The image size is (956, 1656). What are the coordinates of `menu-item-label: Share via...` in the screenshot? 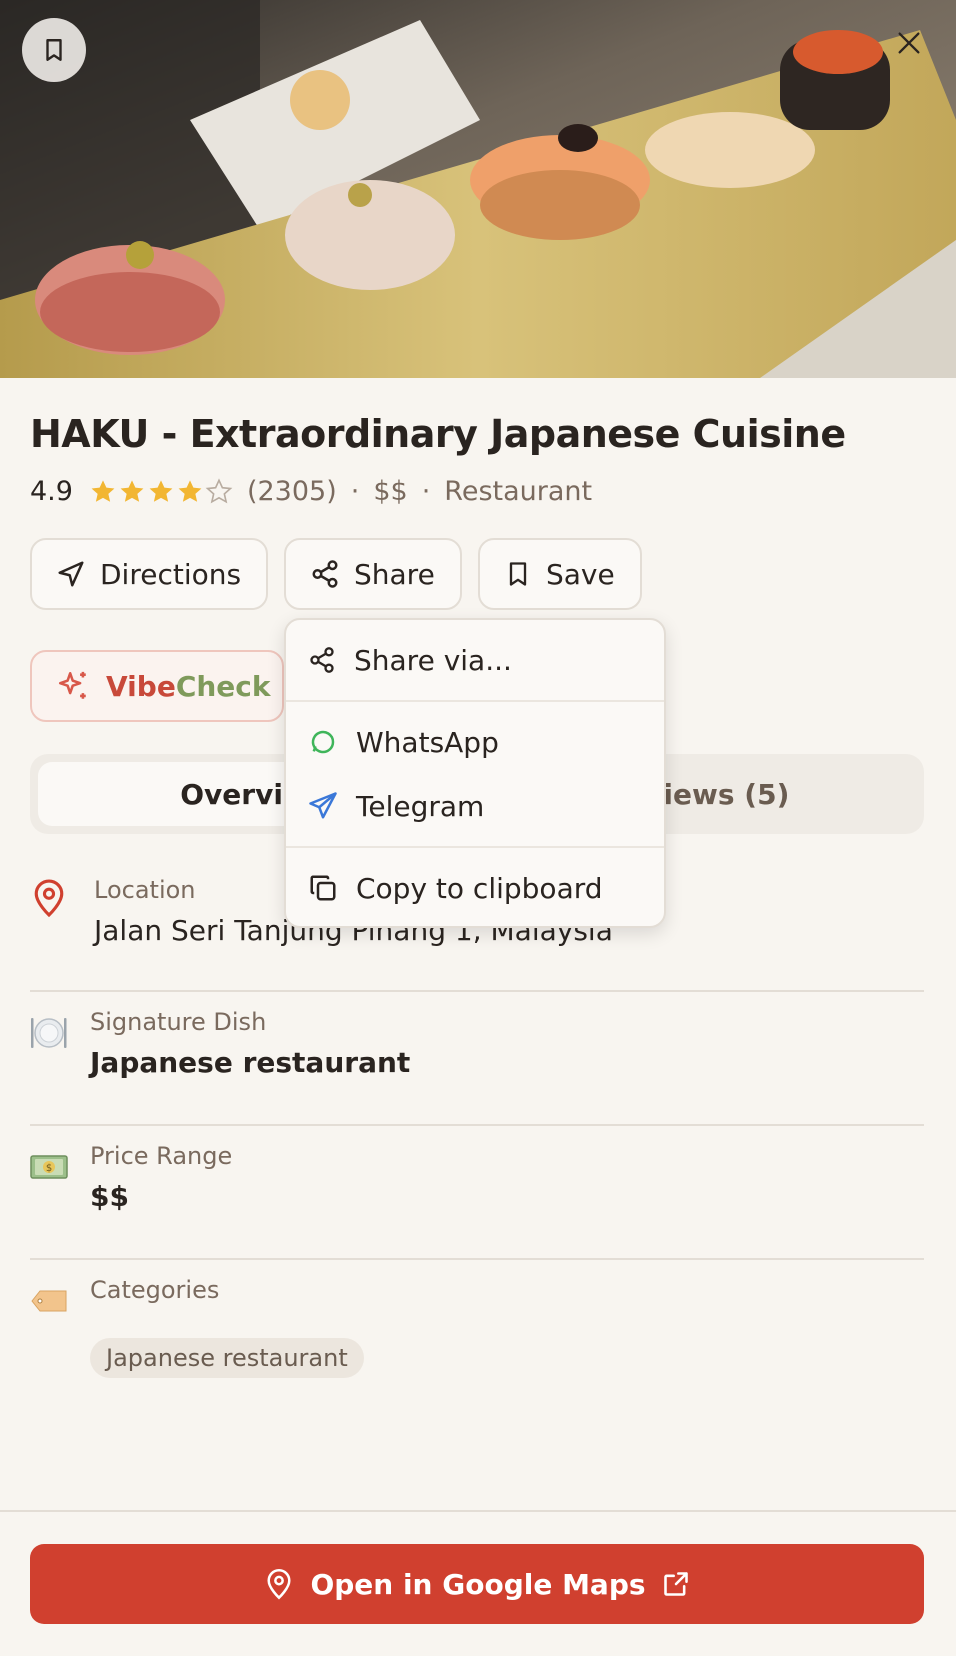 It's located at (433, 660).